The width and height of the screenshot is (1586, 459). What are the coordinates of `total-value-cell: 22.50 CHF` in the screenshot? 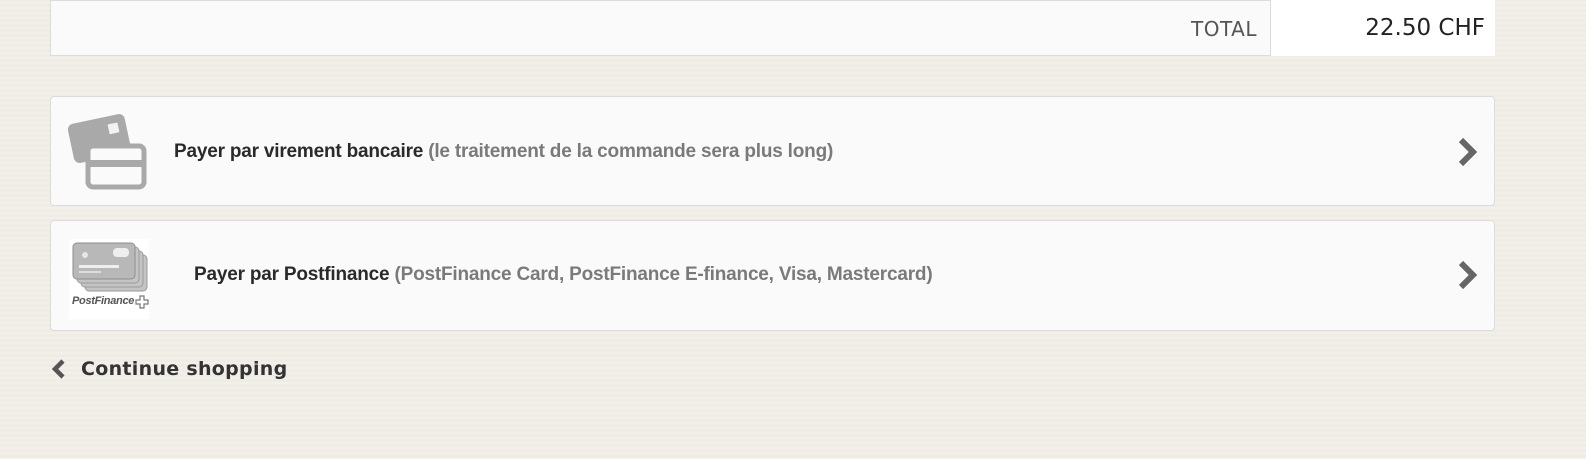 It's located at (1382, 28).